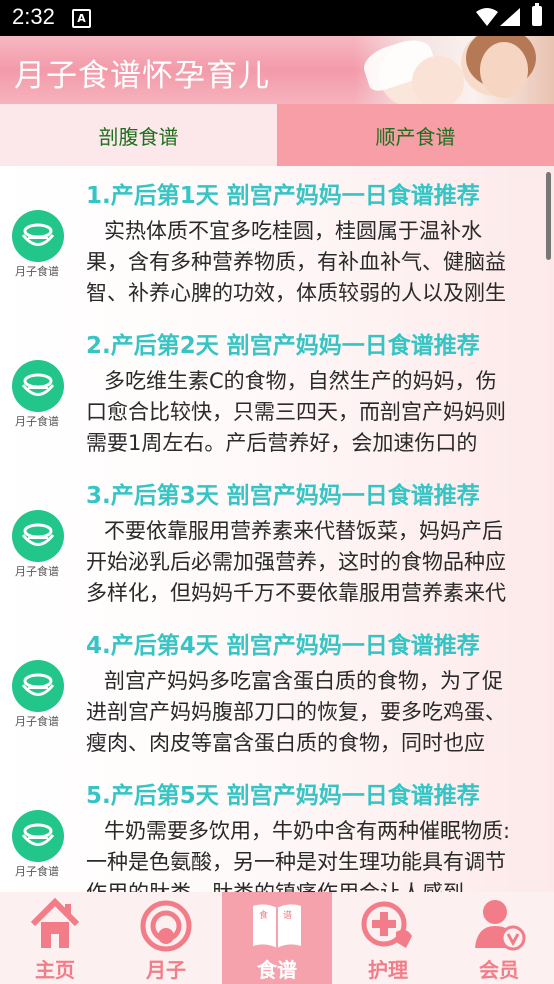 Image resolution: width=554 pixels, height=984 pixels. I want to click on list-scrollbar, so click(548, 216).